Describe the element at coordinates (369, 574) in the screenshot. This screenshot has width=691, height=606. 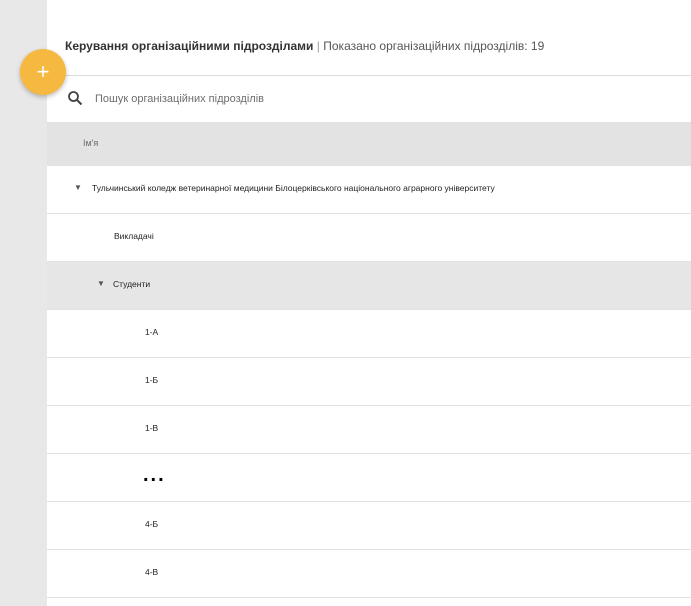
I see `tree-row-group: 4-В` at that location.